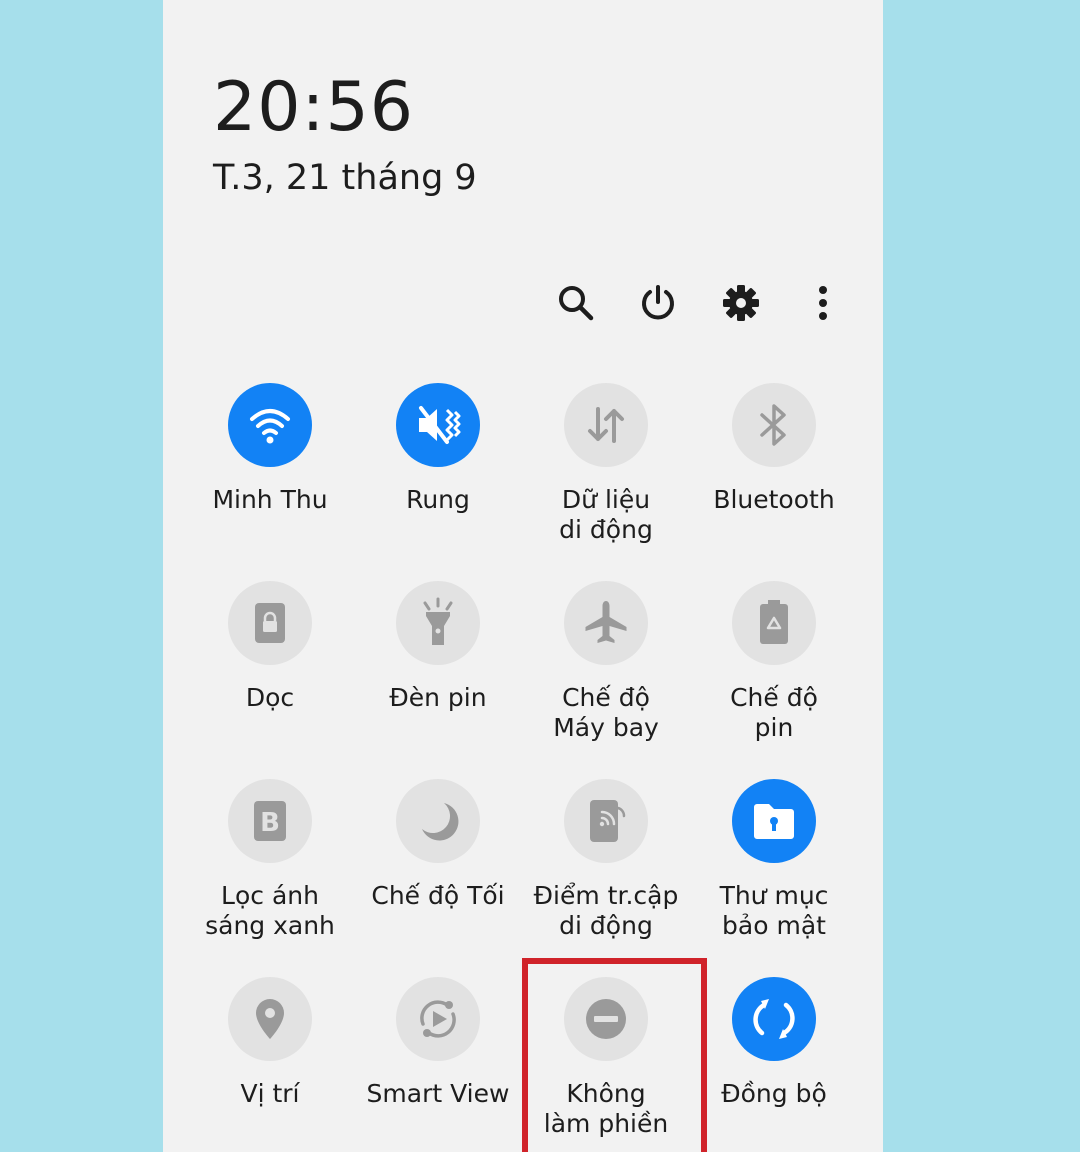  I want to click on power-icon, so click(658, 303).